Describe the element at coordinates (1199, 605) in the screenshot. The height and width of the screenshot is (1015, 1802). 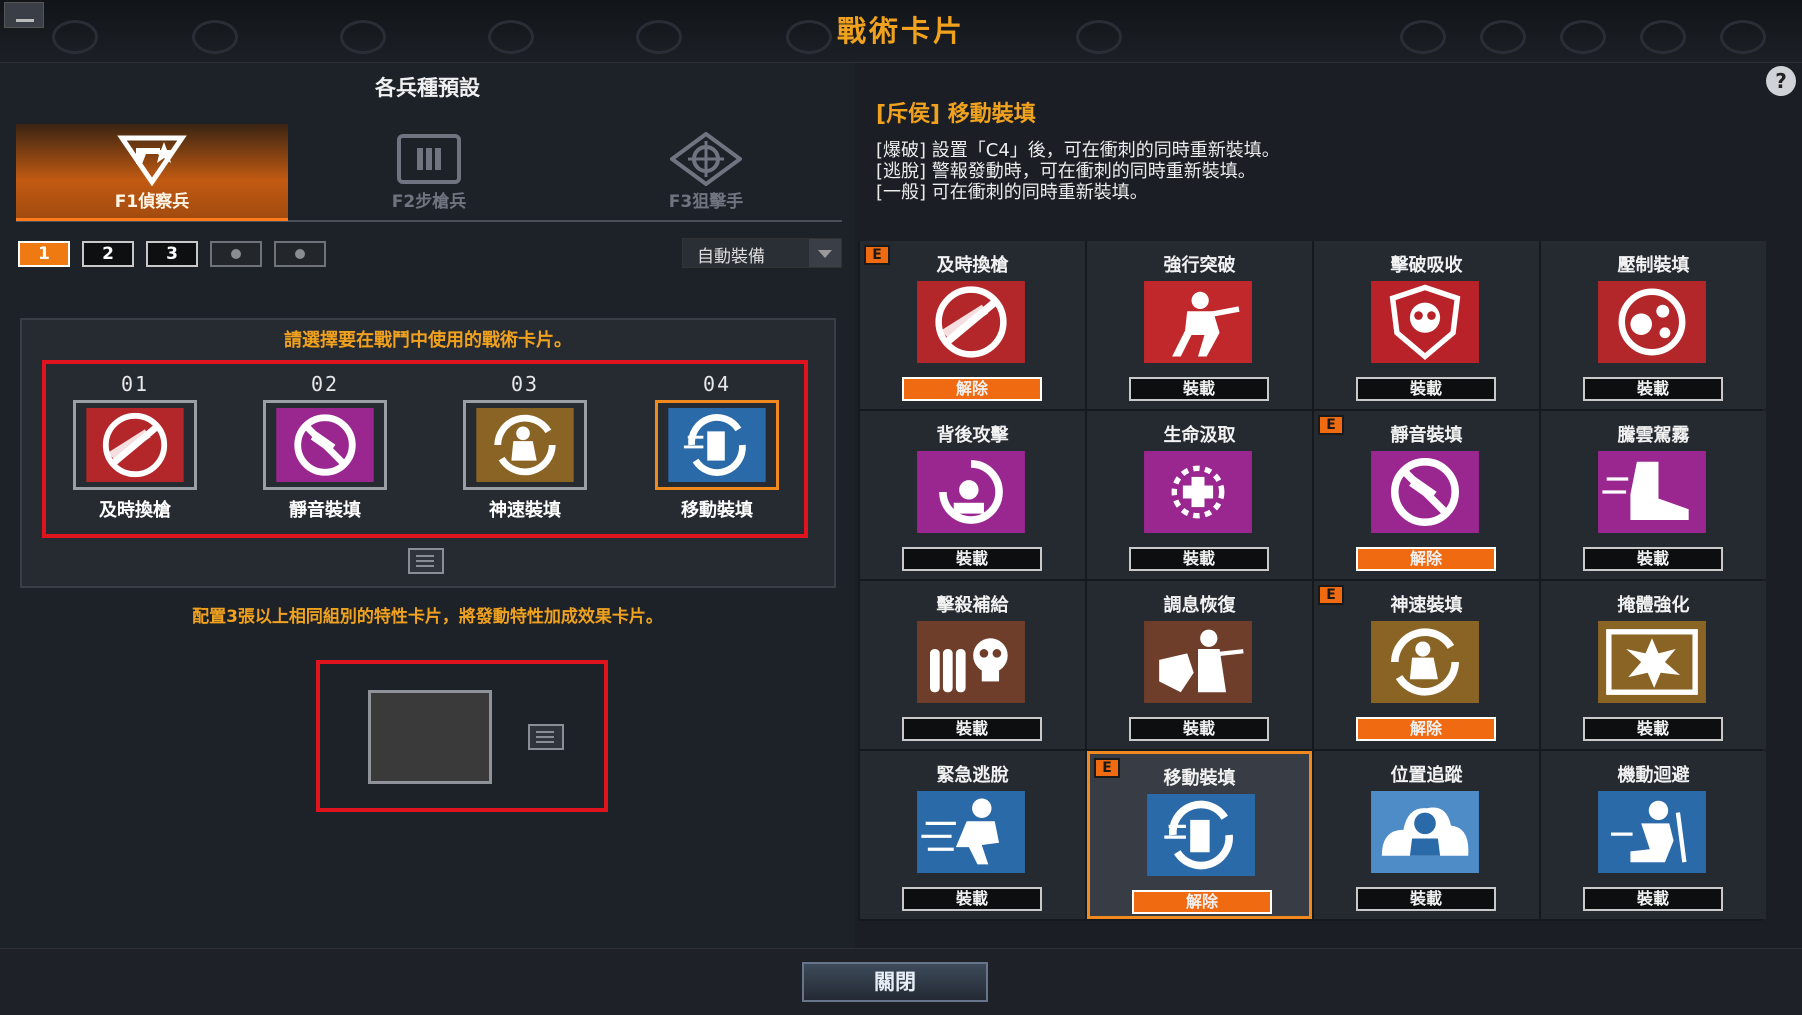
I see `card-name: 調息恢復` at that location.